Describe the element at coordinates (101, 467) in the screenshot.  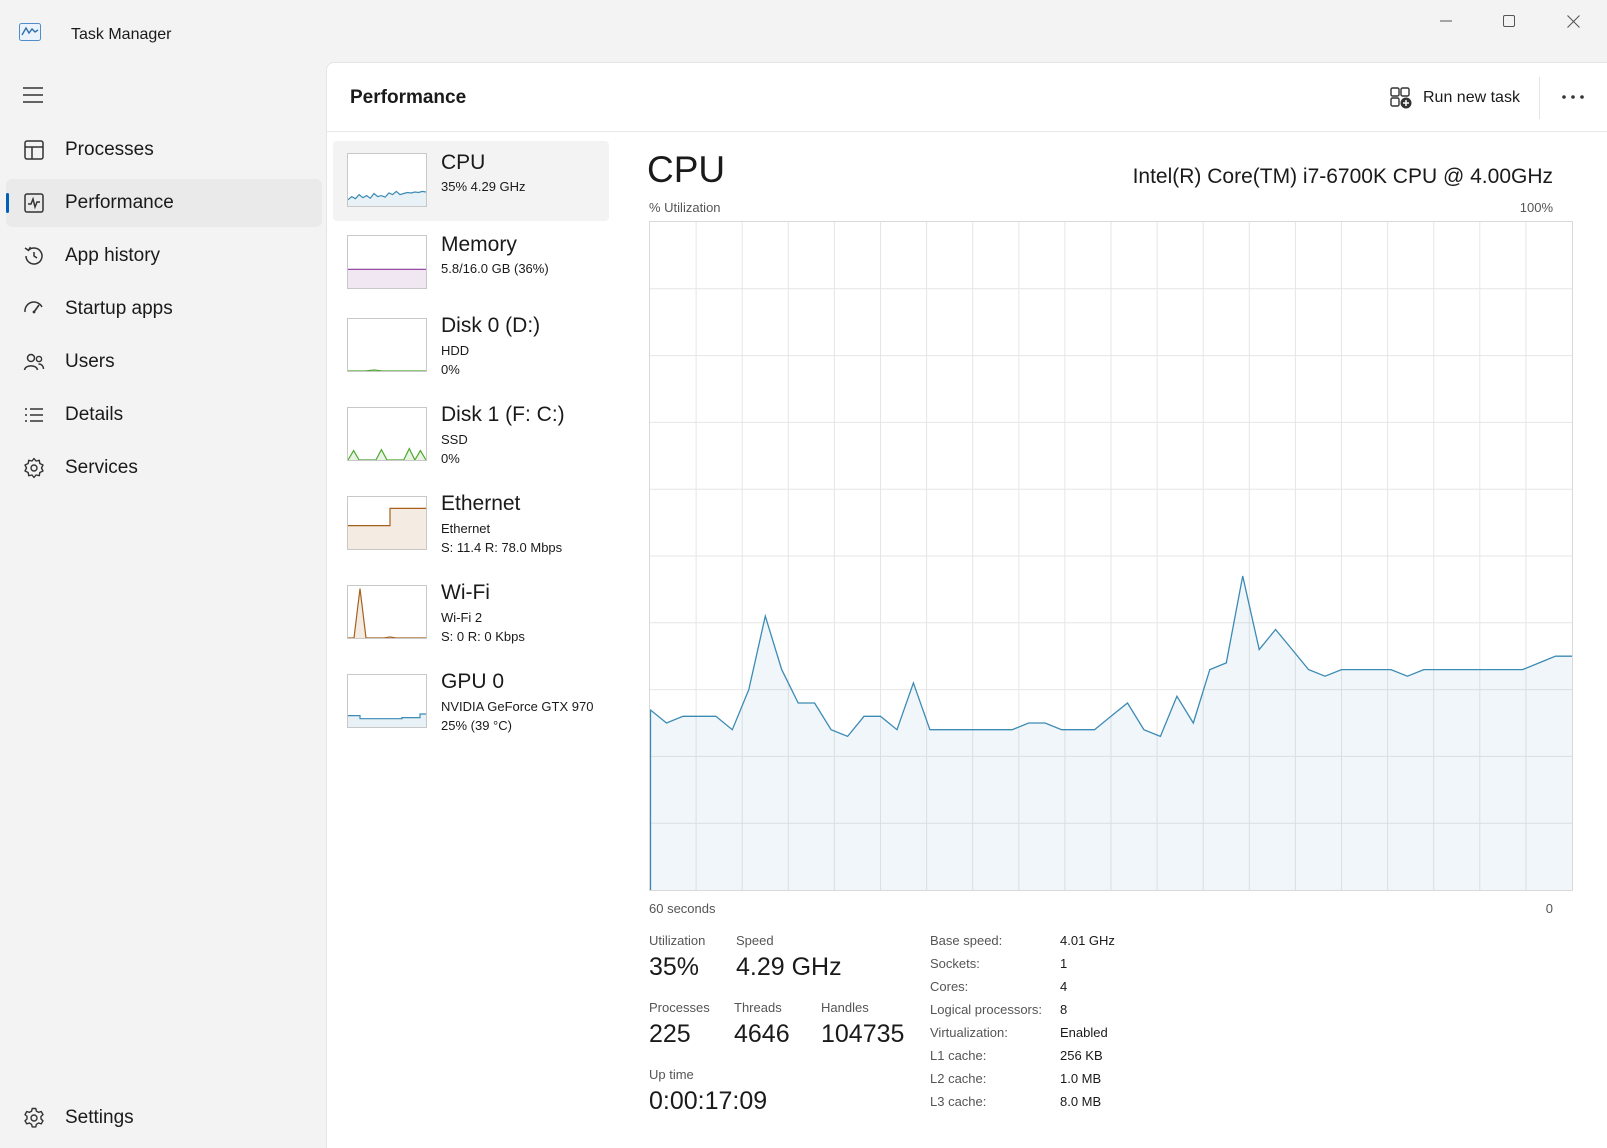
I see `nav-item-label: Services` at that location.